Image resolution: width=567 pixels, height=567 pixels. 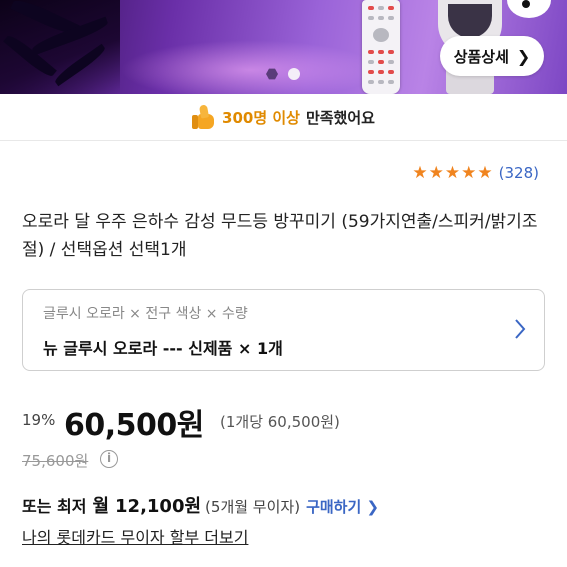 What do you see at coordinates (135, 536) in the screenshot?
I see `lotte-card-installment-link: 나의 롯데카드 무이자 할부 더보기` at bounding box center [135, 536].